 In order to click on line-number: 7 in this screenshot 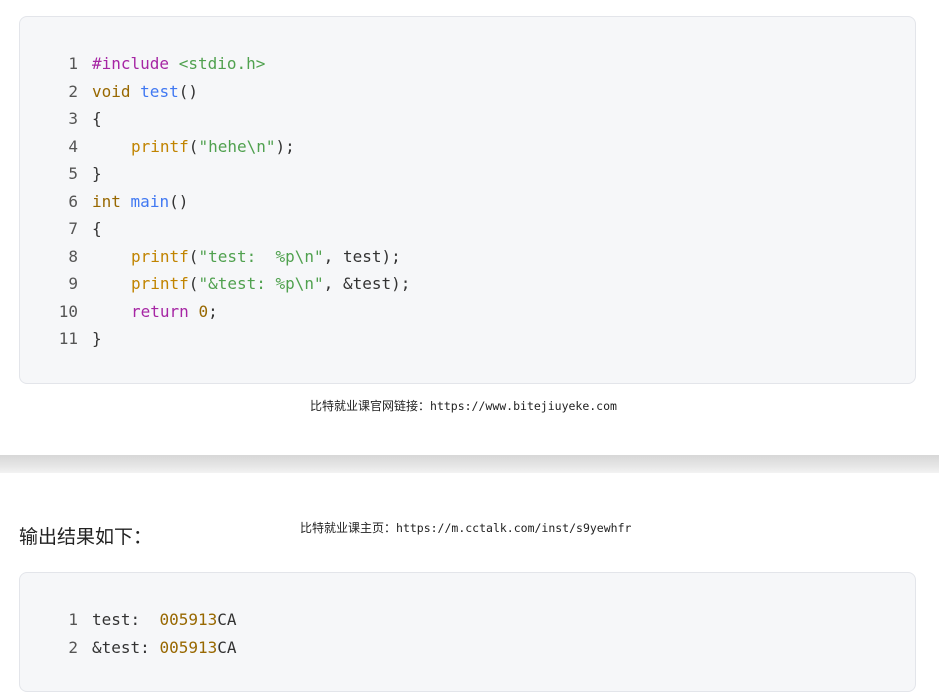, I will do `click(73, 228)`.